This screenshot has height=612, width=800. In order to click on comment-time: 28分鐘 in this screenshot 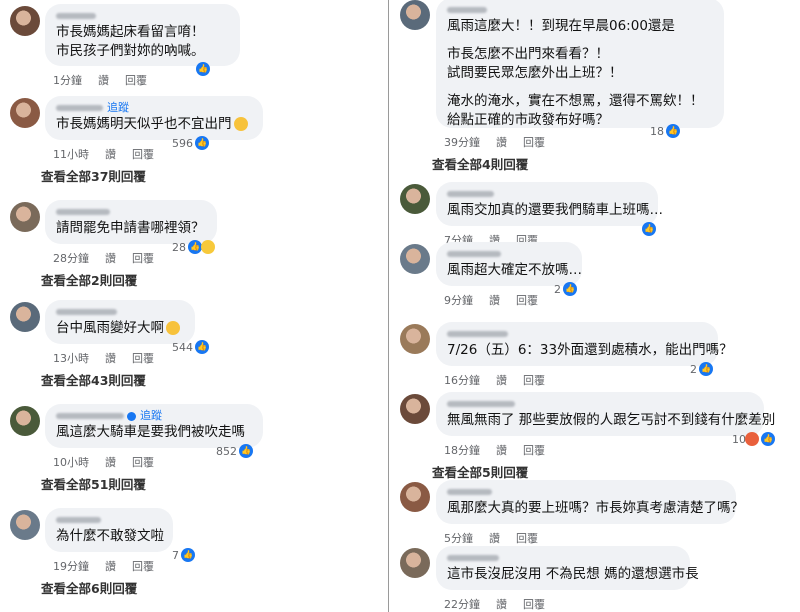, I will do `click(71, 258)`.